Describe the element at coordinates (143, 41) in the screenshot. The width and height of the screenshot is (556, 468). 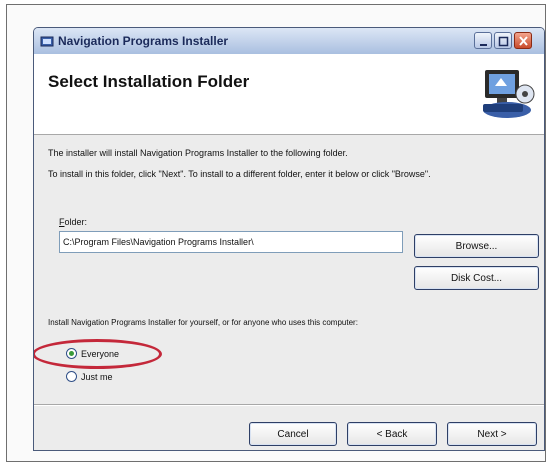
I see `window-title: Navigation Programs Installer` at that location.